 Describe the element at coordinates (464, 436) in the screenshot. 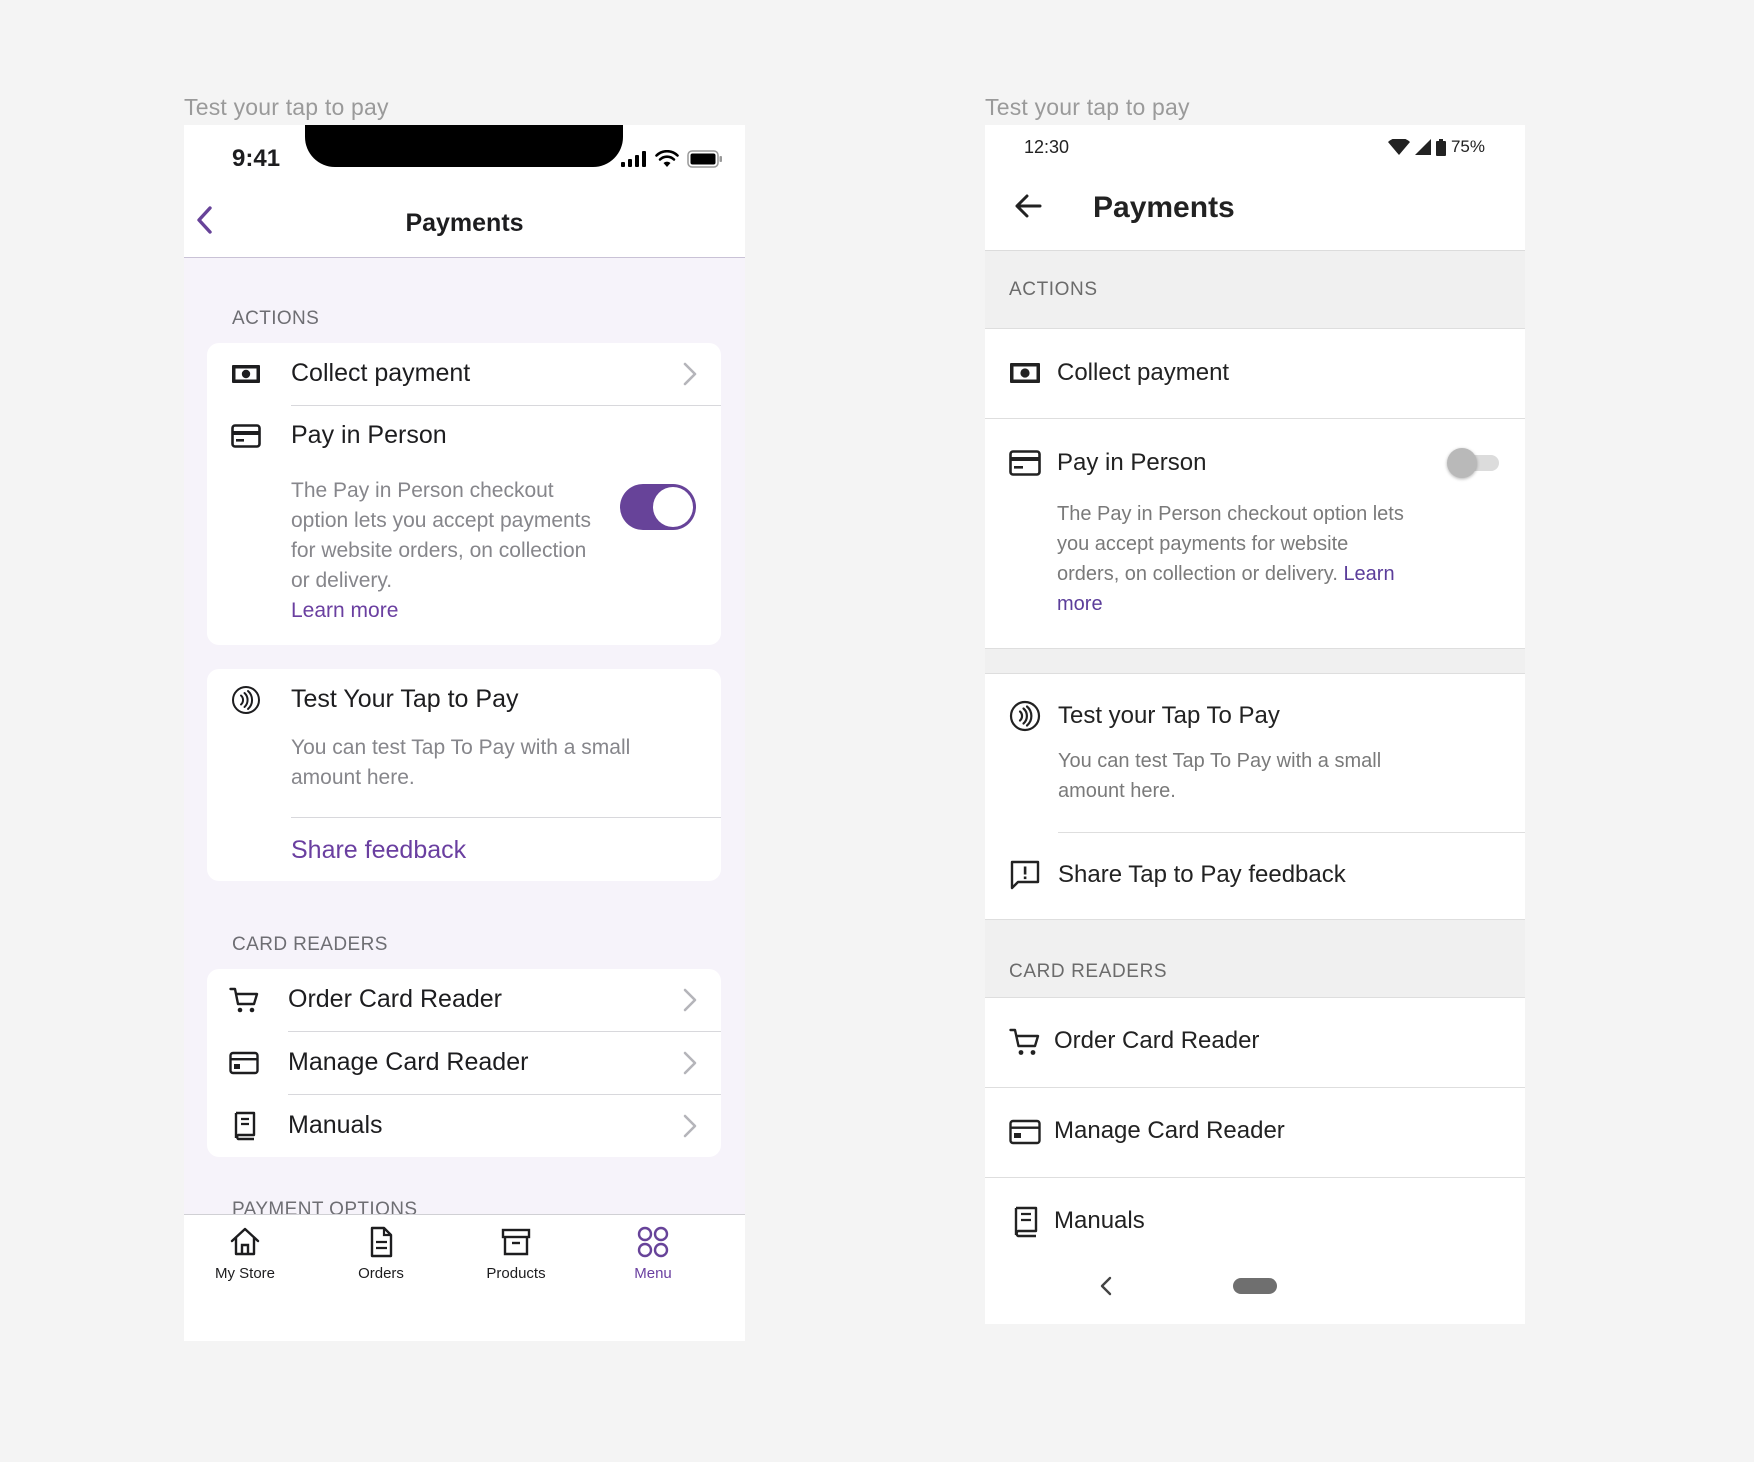

I see `pay-in-person-row: Pay in Person` at that location.